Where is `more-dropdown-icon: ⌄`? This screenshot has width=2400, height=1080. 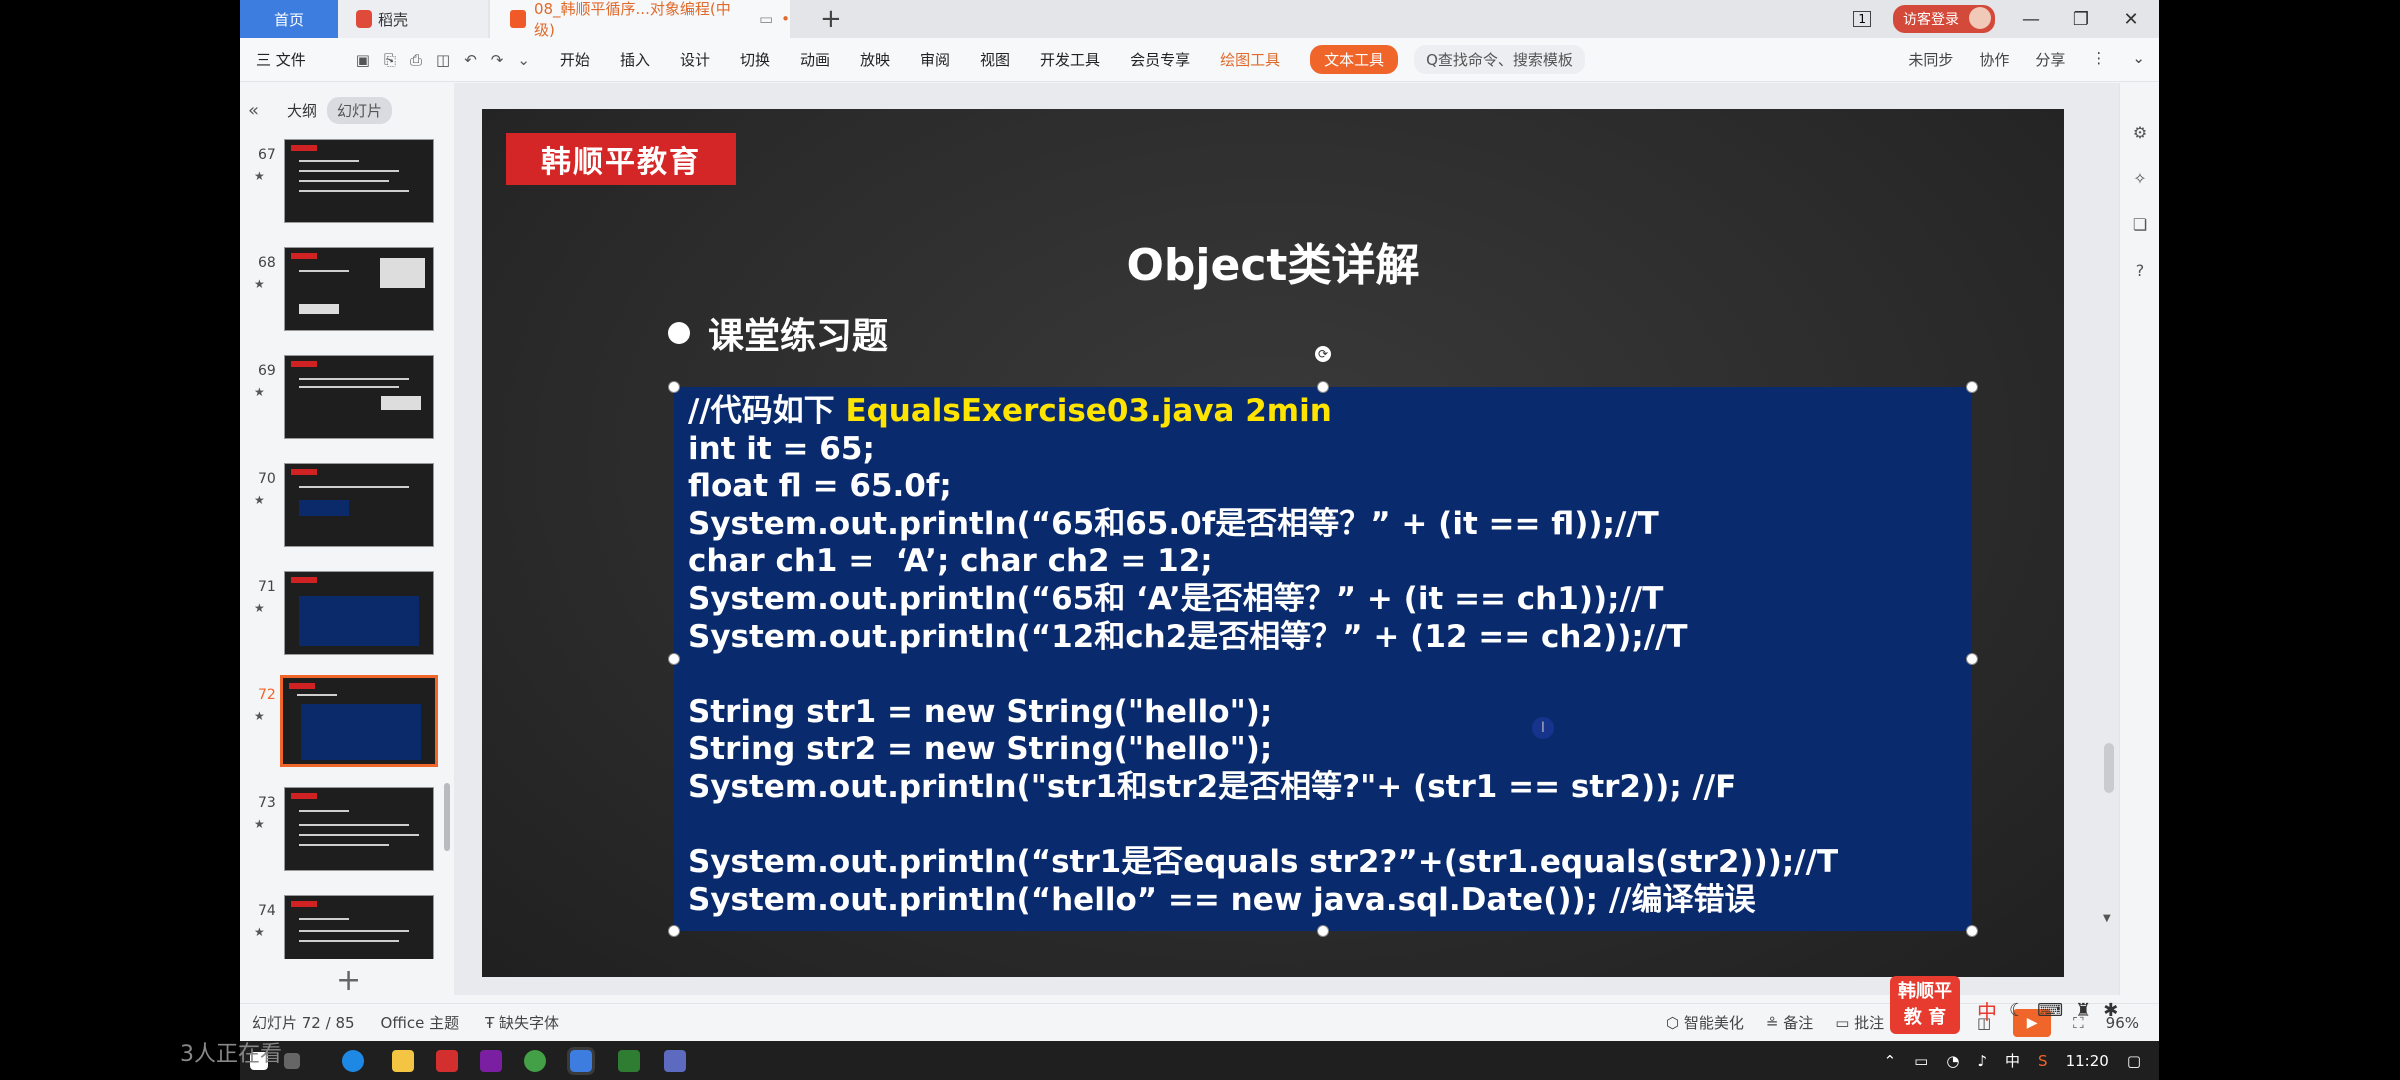 more-dropdown-icon: ⌄ is located at coordinates (523, 60).